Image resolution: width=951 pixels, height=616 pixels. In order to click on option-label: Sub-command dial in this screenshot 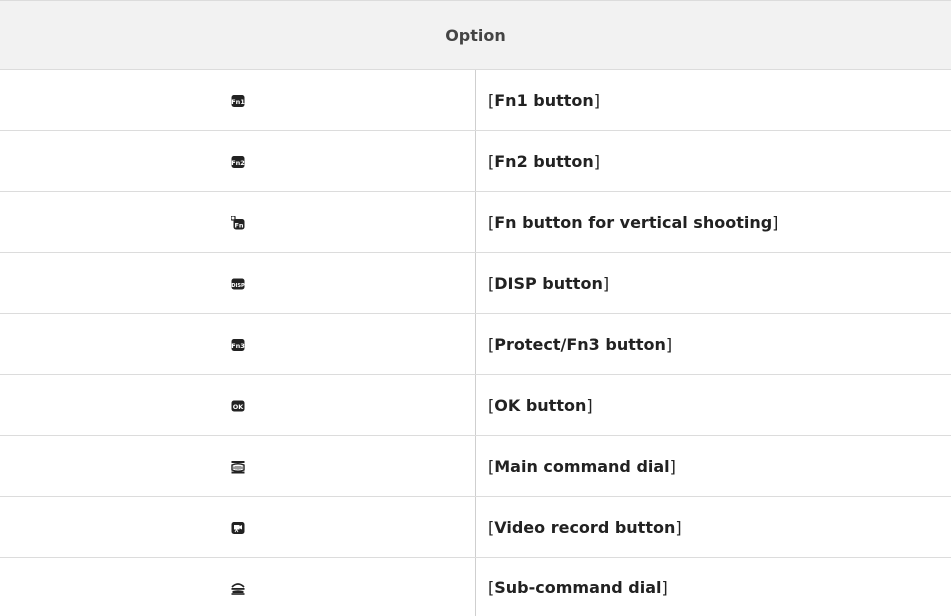, I will do `click(577, 587)`.